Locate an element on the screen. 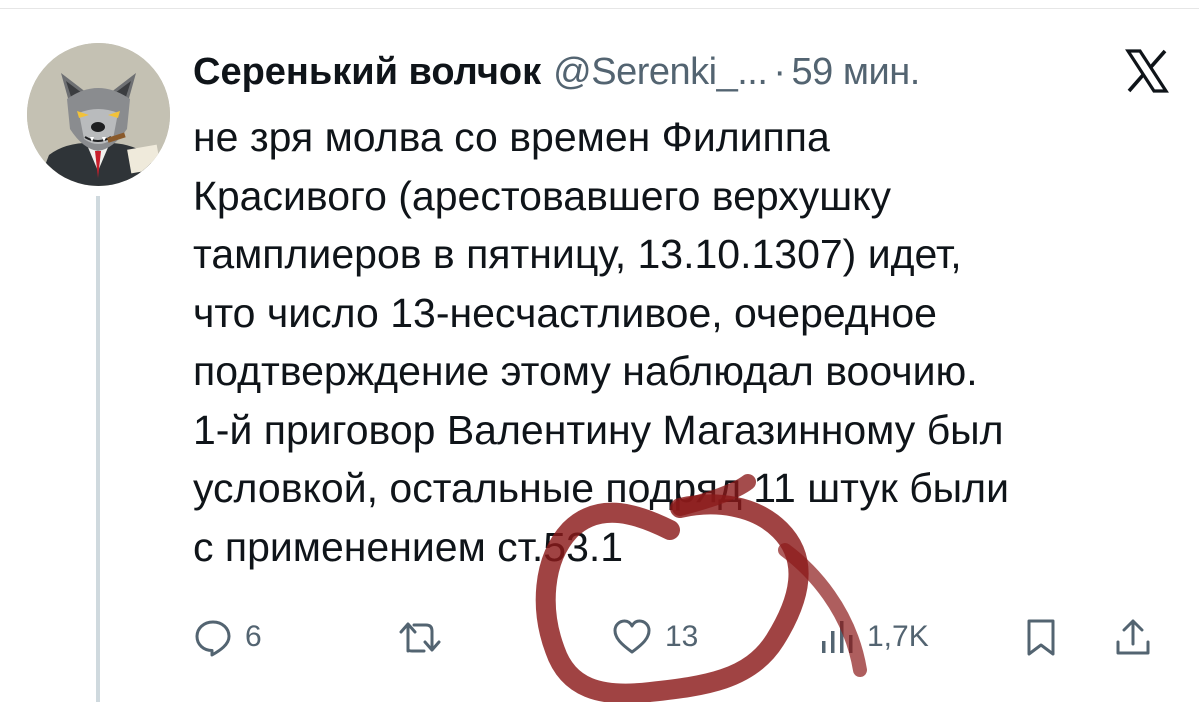 The width and height of the screenshot is (1199, 702). tweet-text-line: не зря молва со времен Филиппа is located at coordinates (511, 137).